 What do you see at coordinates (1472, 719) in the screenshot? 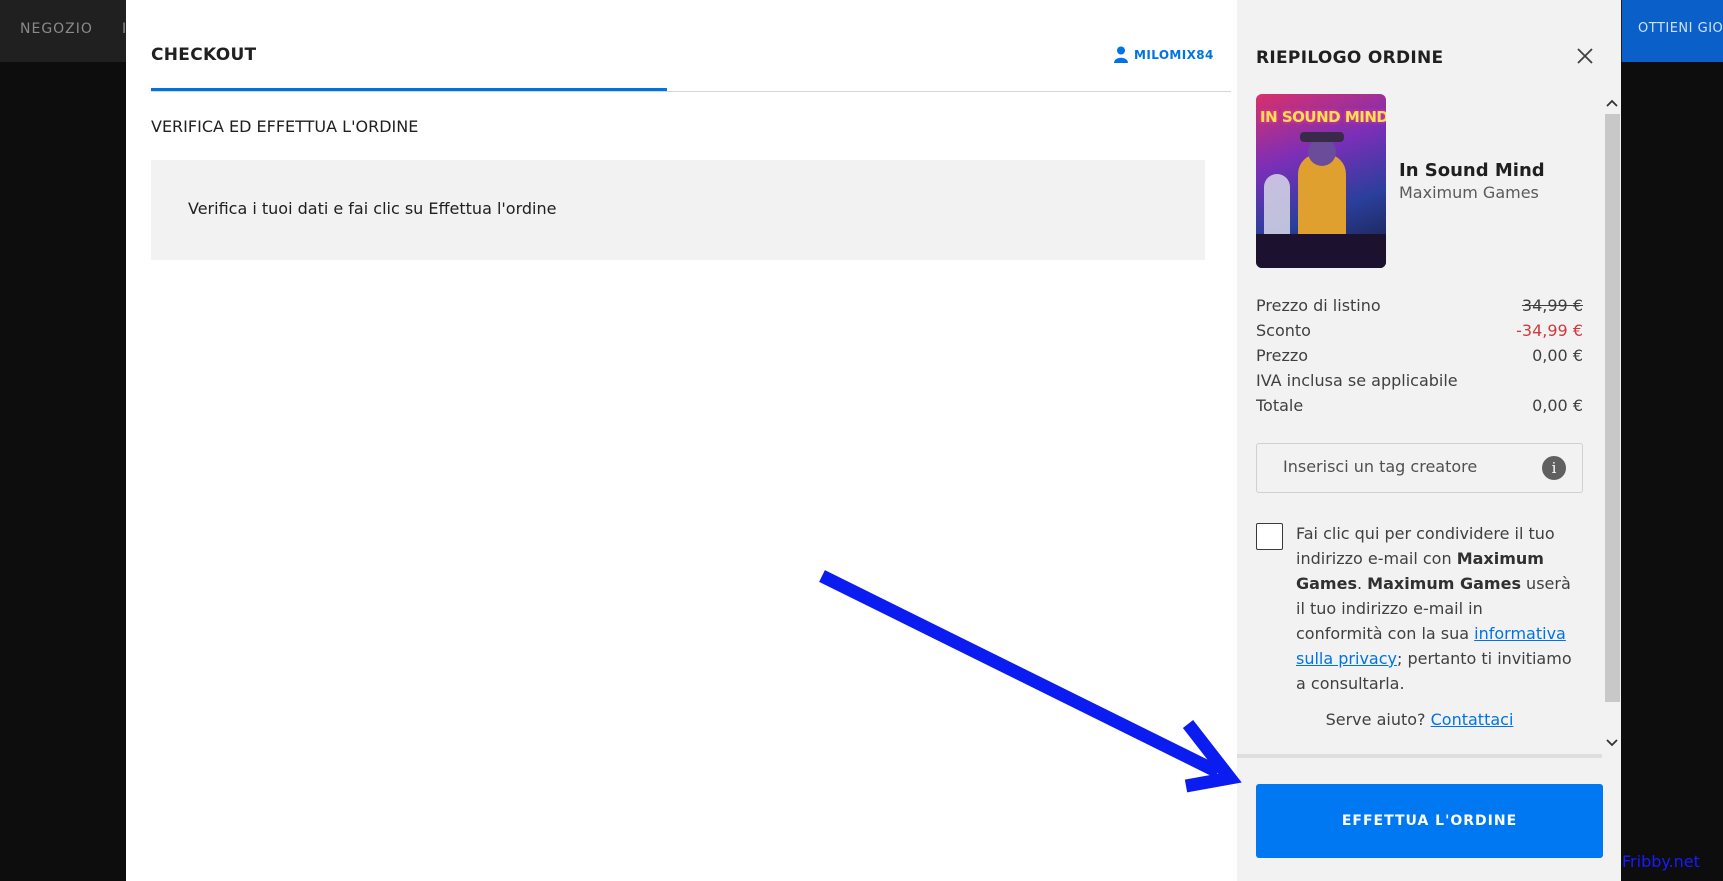
I see `contact-us-link: Contattaci` at bounding box center [1472, 719].